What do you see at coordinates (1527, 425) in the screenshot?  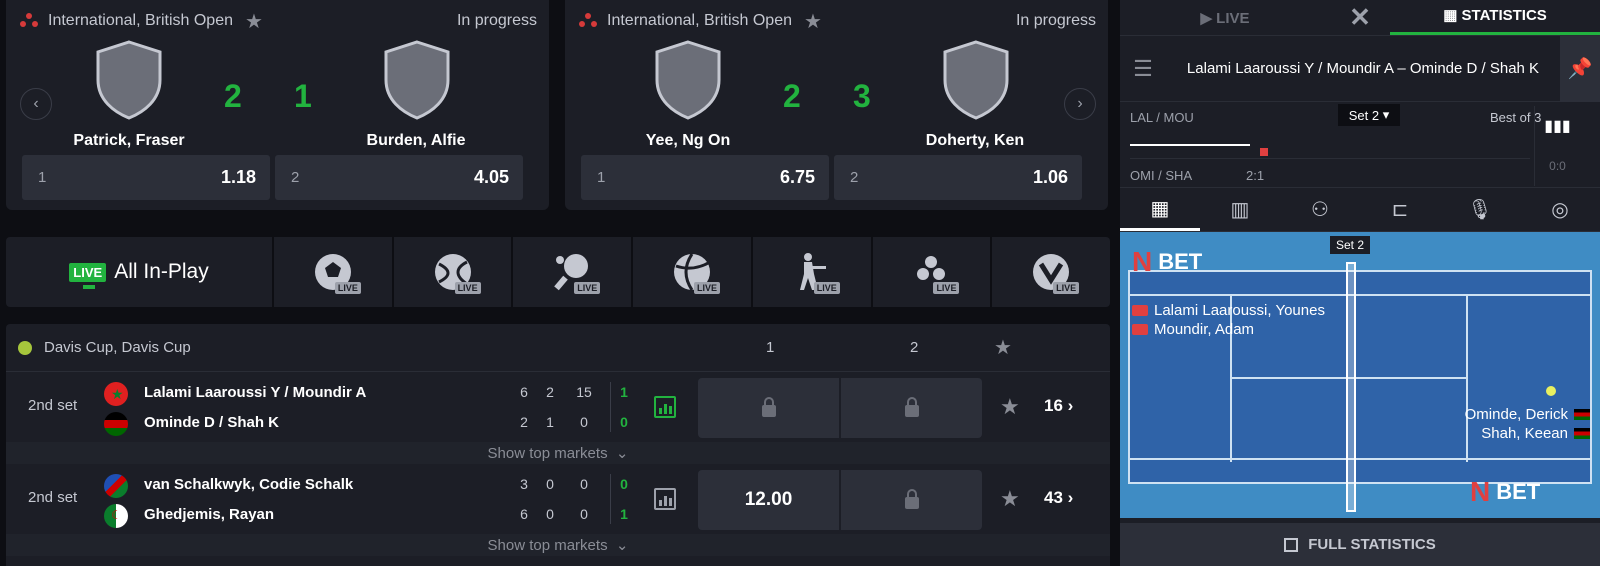 I see `team2-players: Ominde, Derick Shah, Keean` at bounding box center [1527, 425].